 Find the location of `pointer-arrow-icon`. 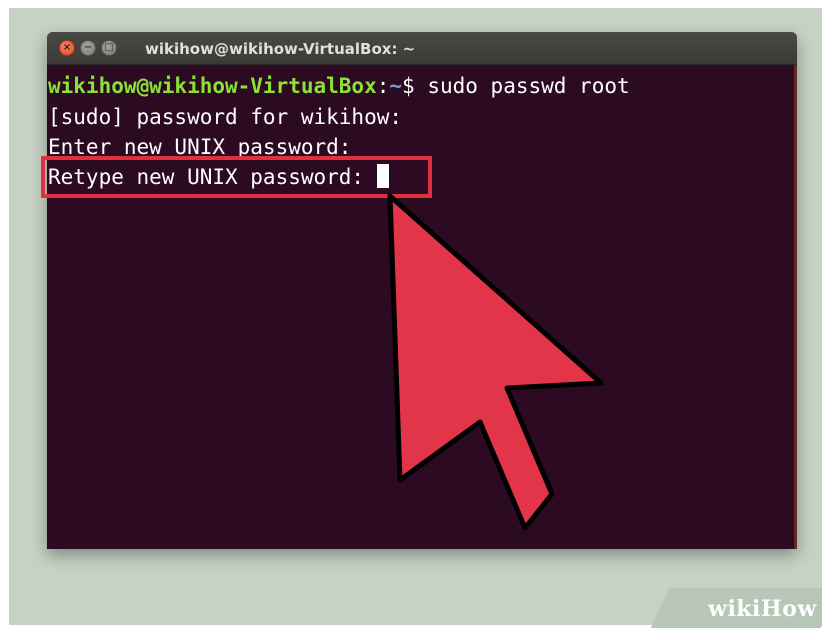

pointer-arrow-icon is located at coordinates (495, 362).